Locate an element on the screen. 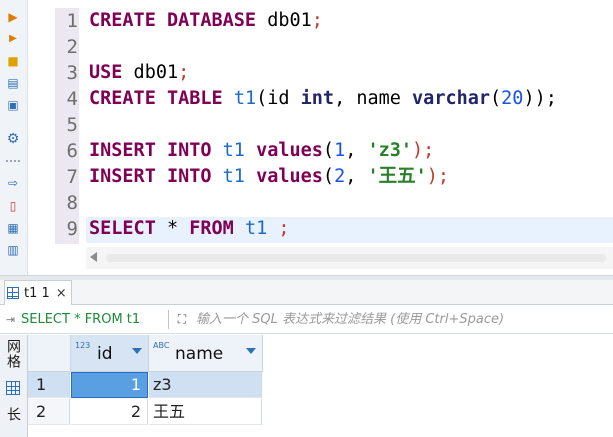  code-token: DATABASE is located at coordinates (211, 20).